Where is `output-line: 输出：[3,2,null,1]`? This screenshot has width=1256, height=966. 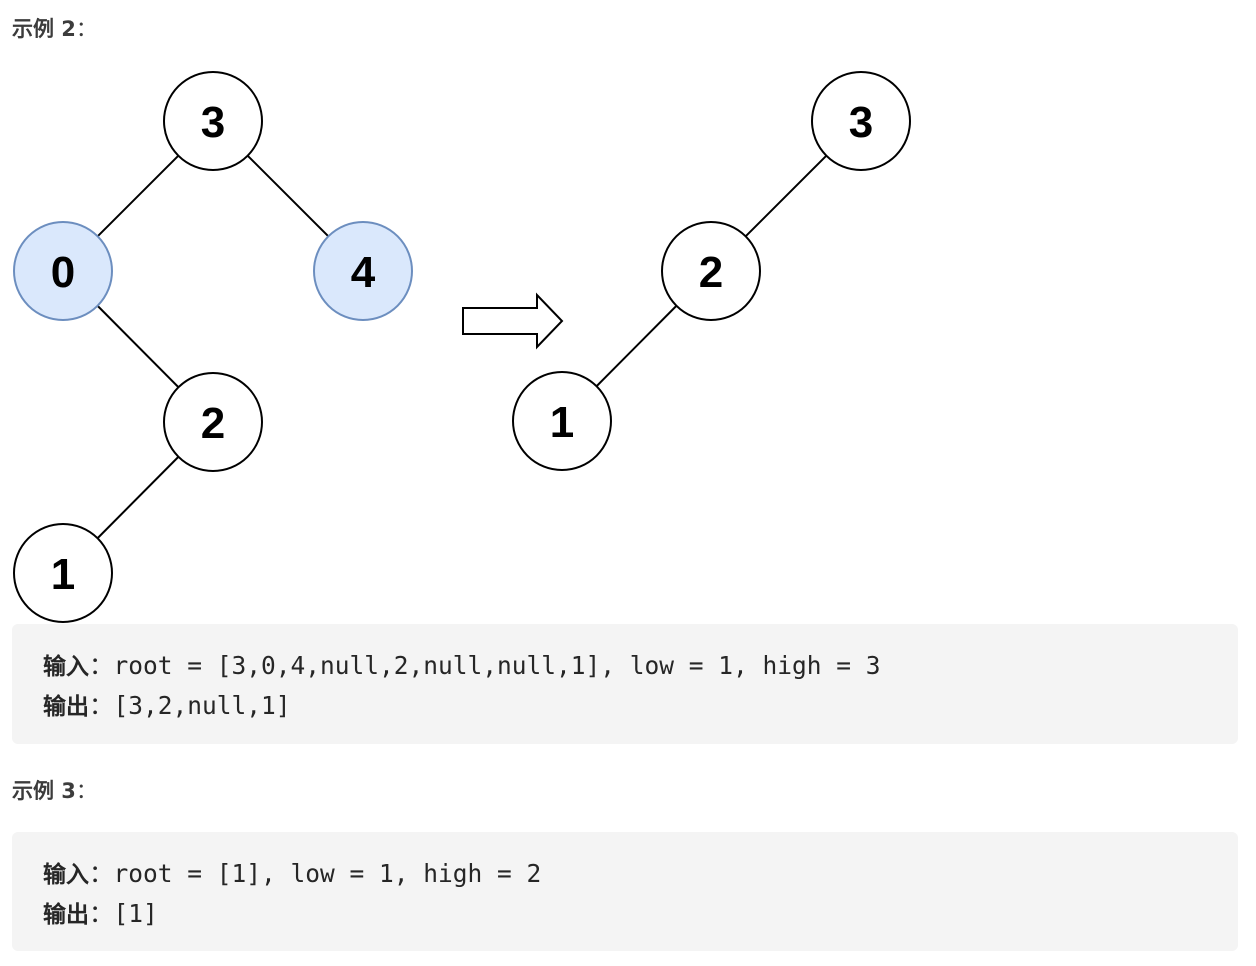
output-line: 输出：[3,2,null,1] is located at coordinates (167, 704).